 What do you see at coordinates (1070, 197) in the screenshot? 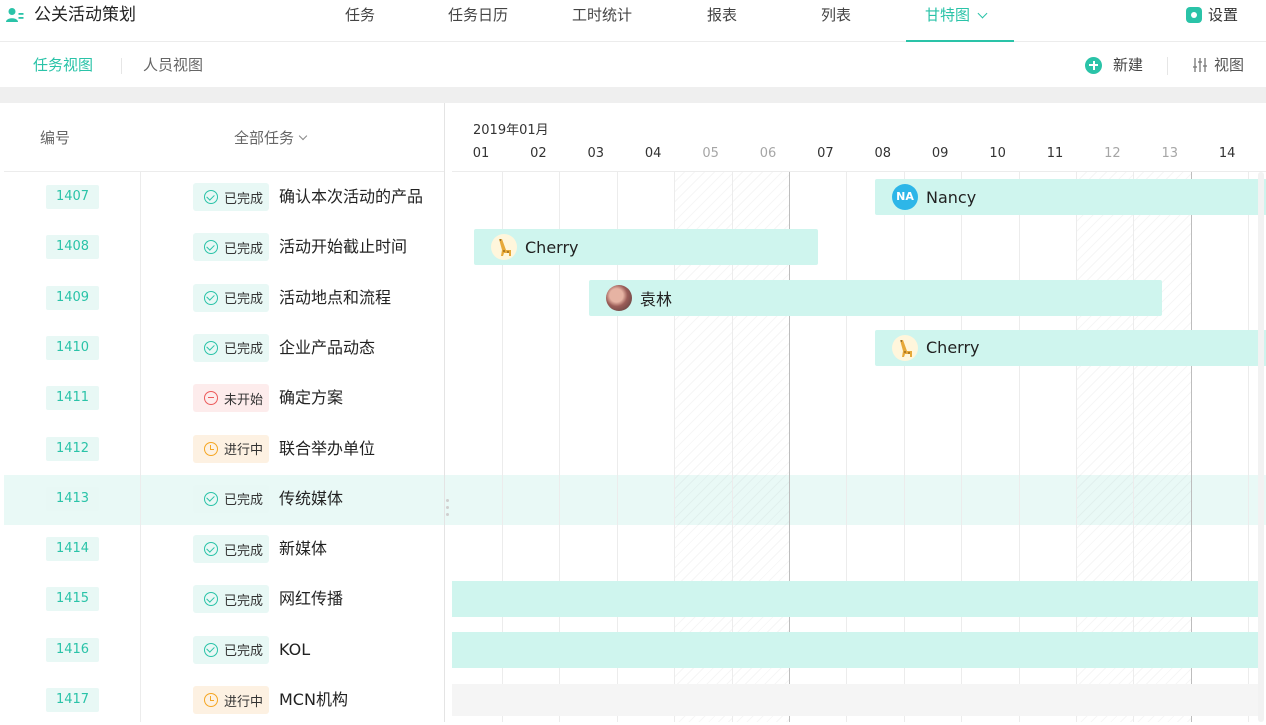
I see `gantt-task-bar: NA Nancy` at bounding box center [1070, 197].